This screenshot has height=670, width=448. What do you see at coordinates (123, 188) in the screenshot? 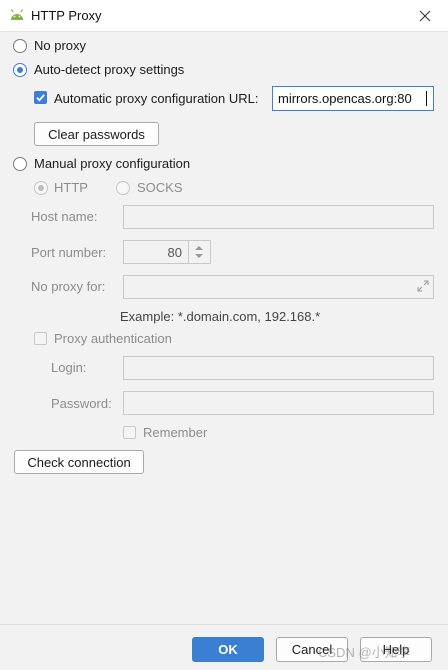
I see `socks-radio` at bounding box center [123, 188].